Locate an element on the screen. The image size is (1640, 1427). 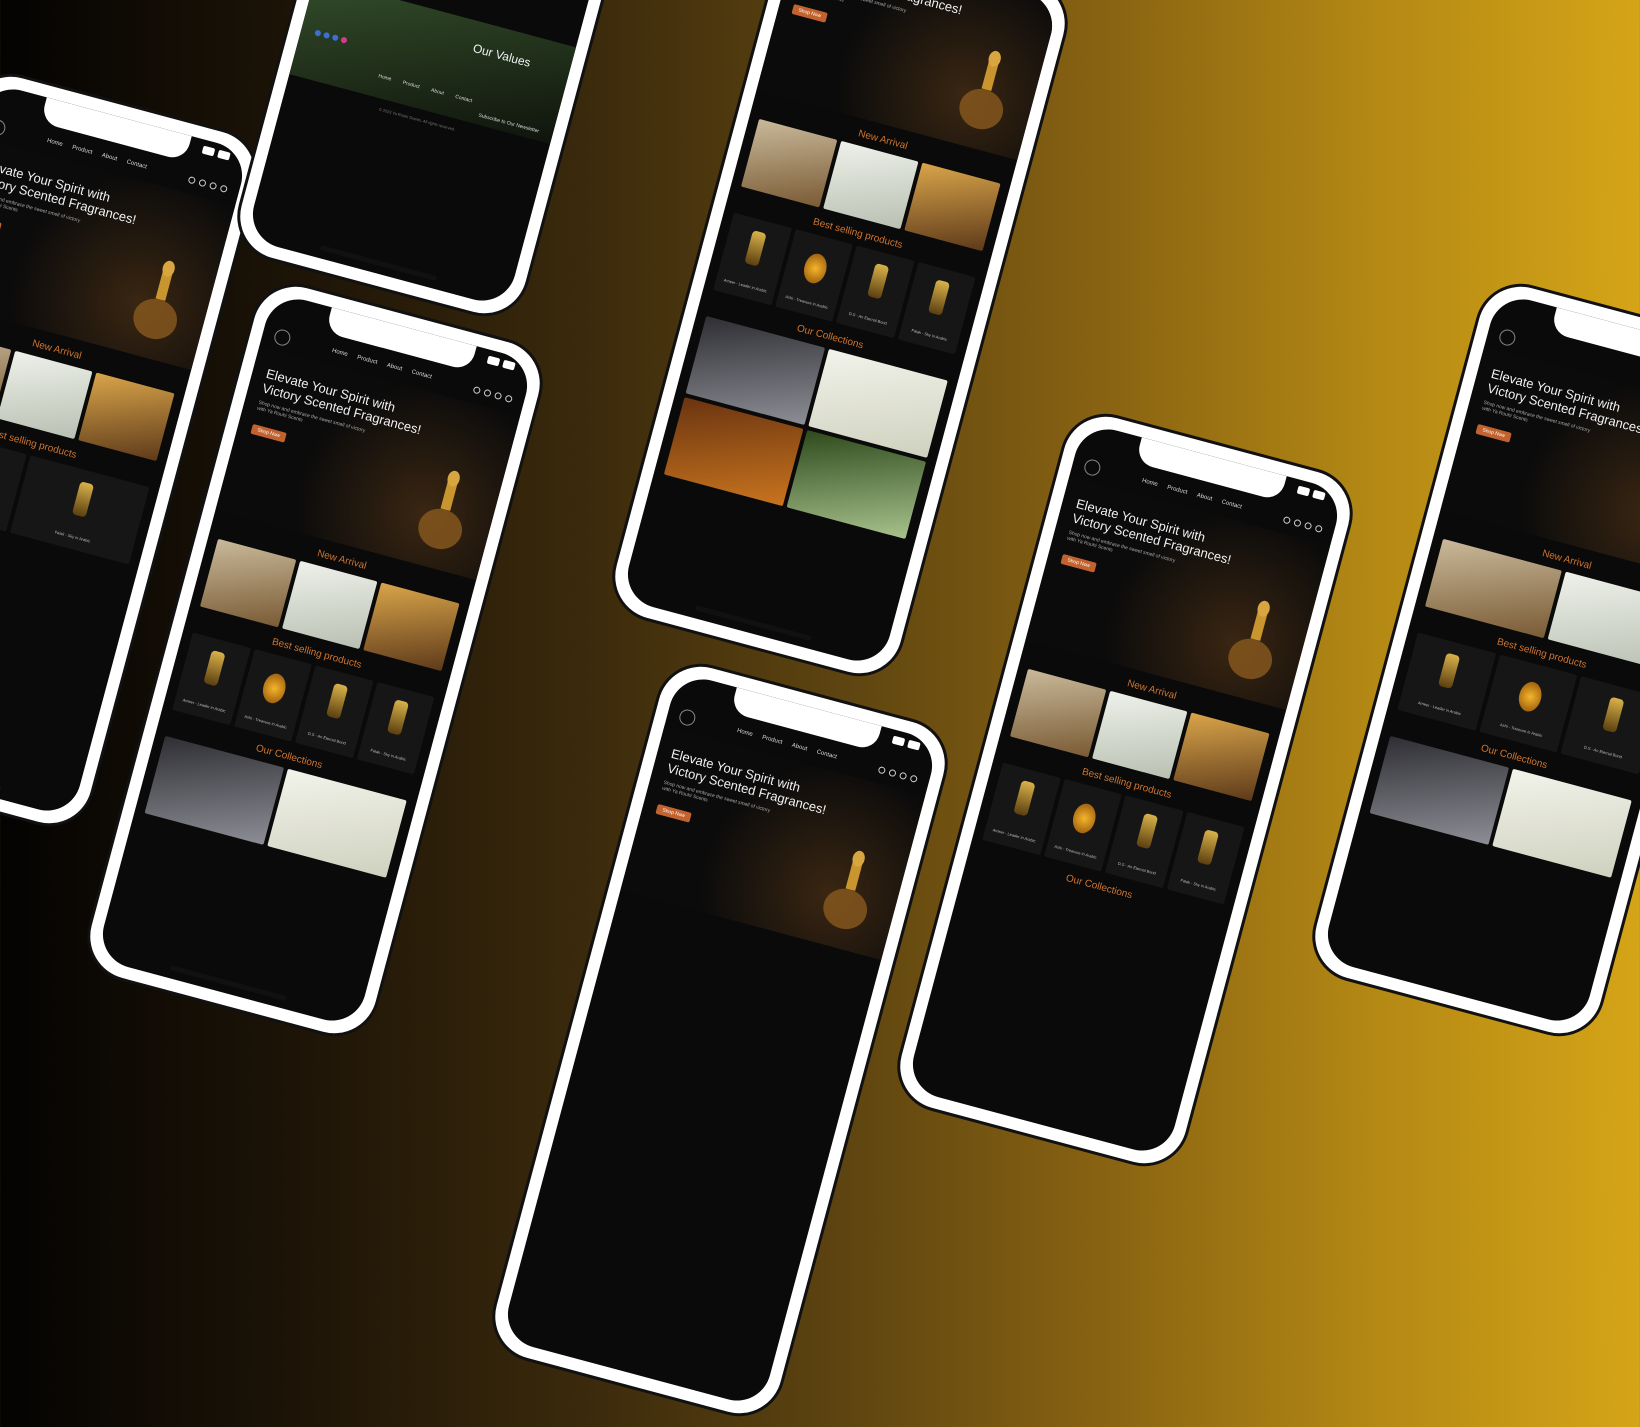
footer-contact: Contact is located at coordinates (464, 99).